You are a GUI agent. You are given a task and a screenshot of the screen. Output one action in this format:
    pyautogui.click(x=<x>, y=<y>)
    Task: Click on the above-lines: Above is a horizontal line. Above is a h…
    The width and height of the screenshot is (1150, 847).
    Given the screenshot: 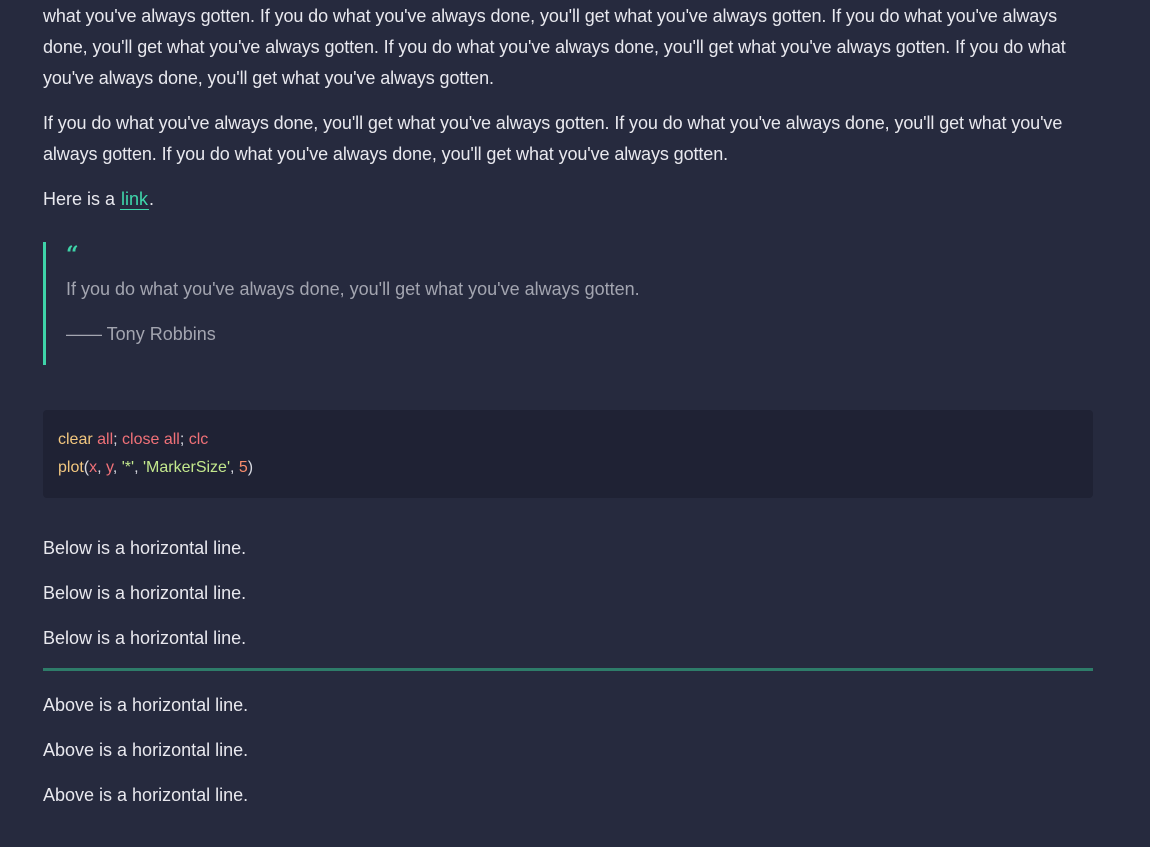 What is the action you would take?
    pyautogui.click(x=568, y=750)
    